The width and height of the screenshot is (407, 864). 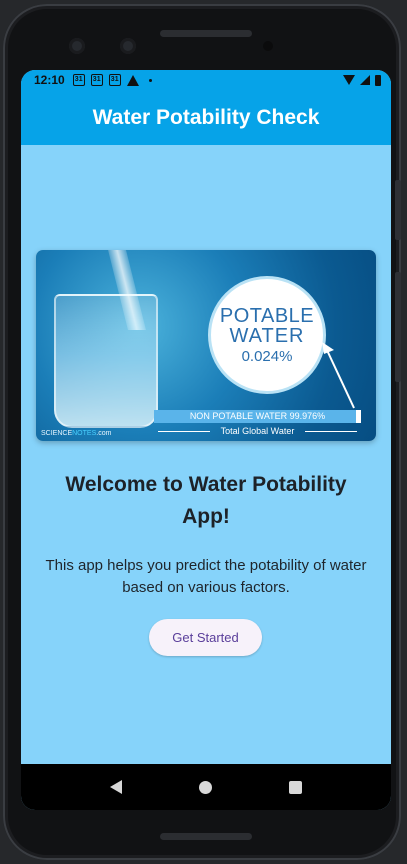 I want to click on status-time: 12:10, so click(x=49, y=80).